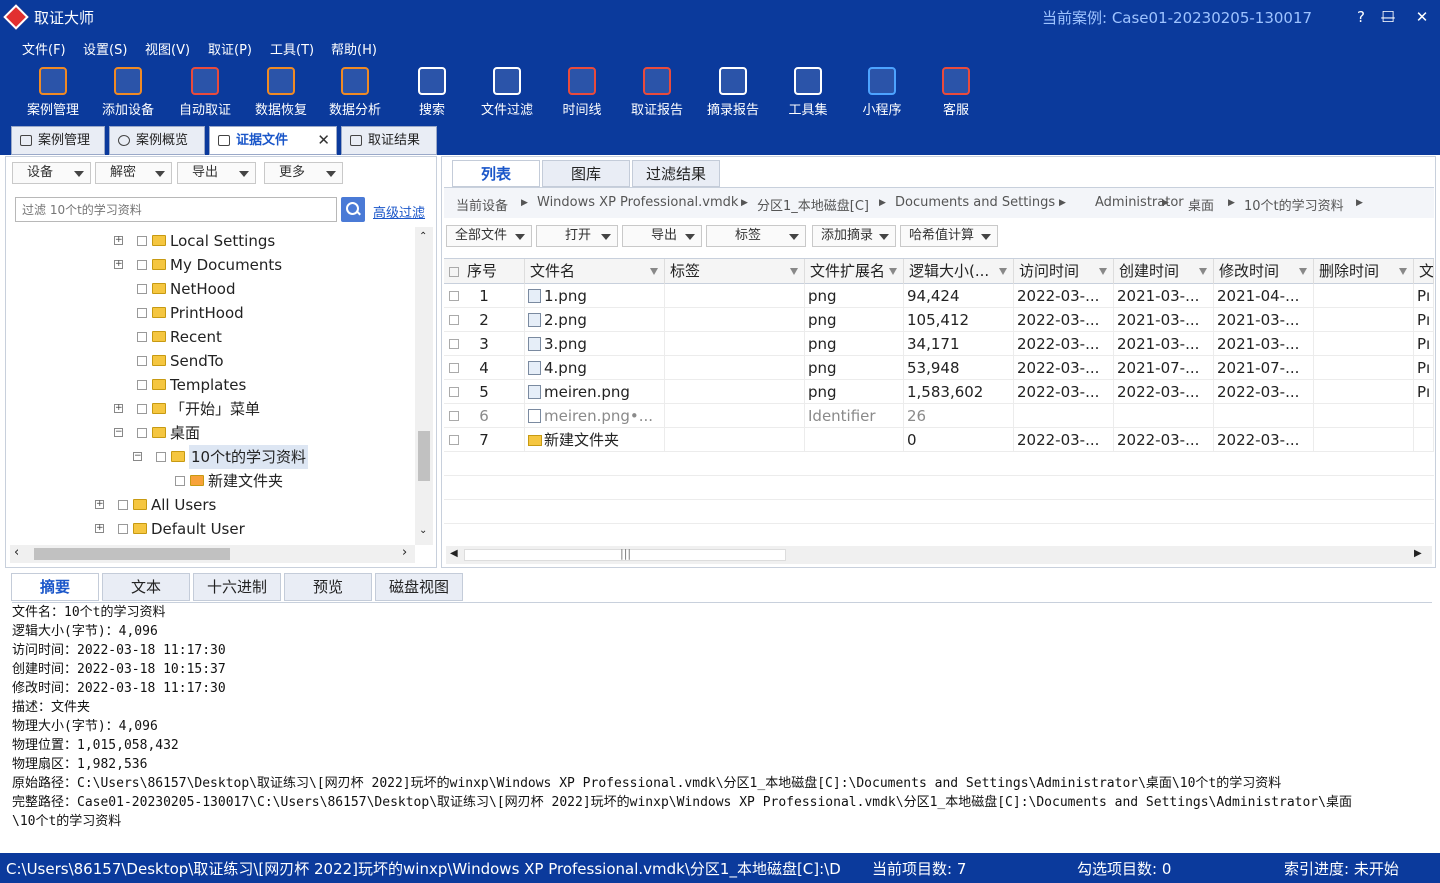  What do you see at coordinates (454, 272) in the screenshot?
I see `select-all-checkbox` at bounding box center [454, 272].